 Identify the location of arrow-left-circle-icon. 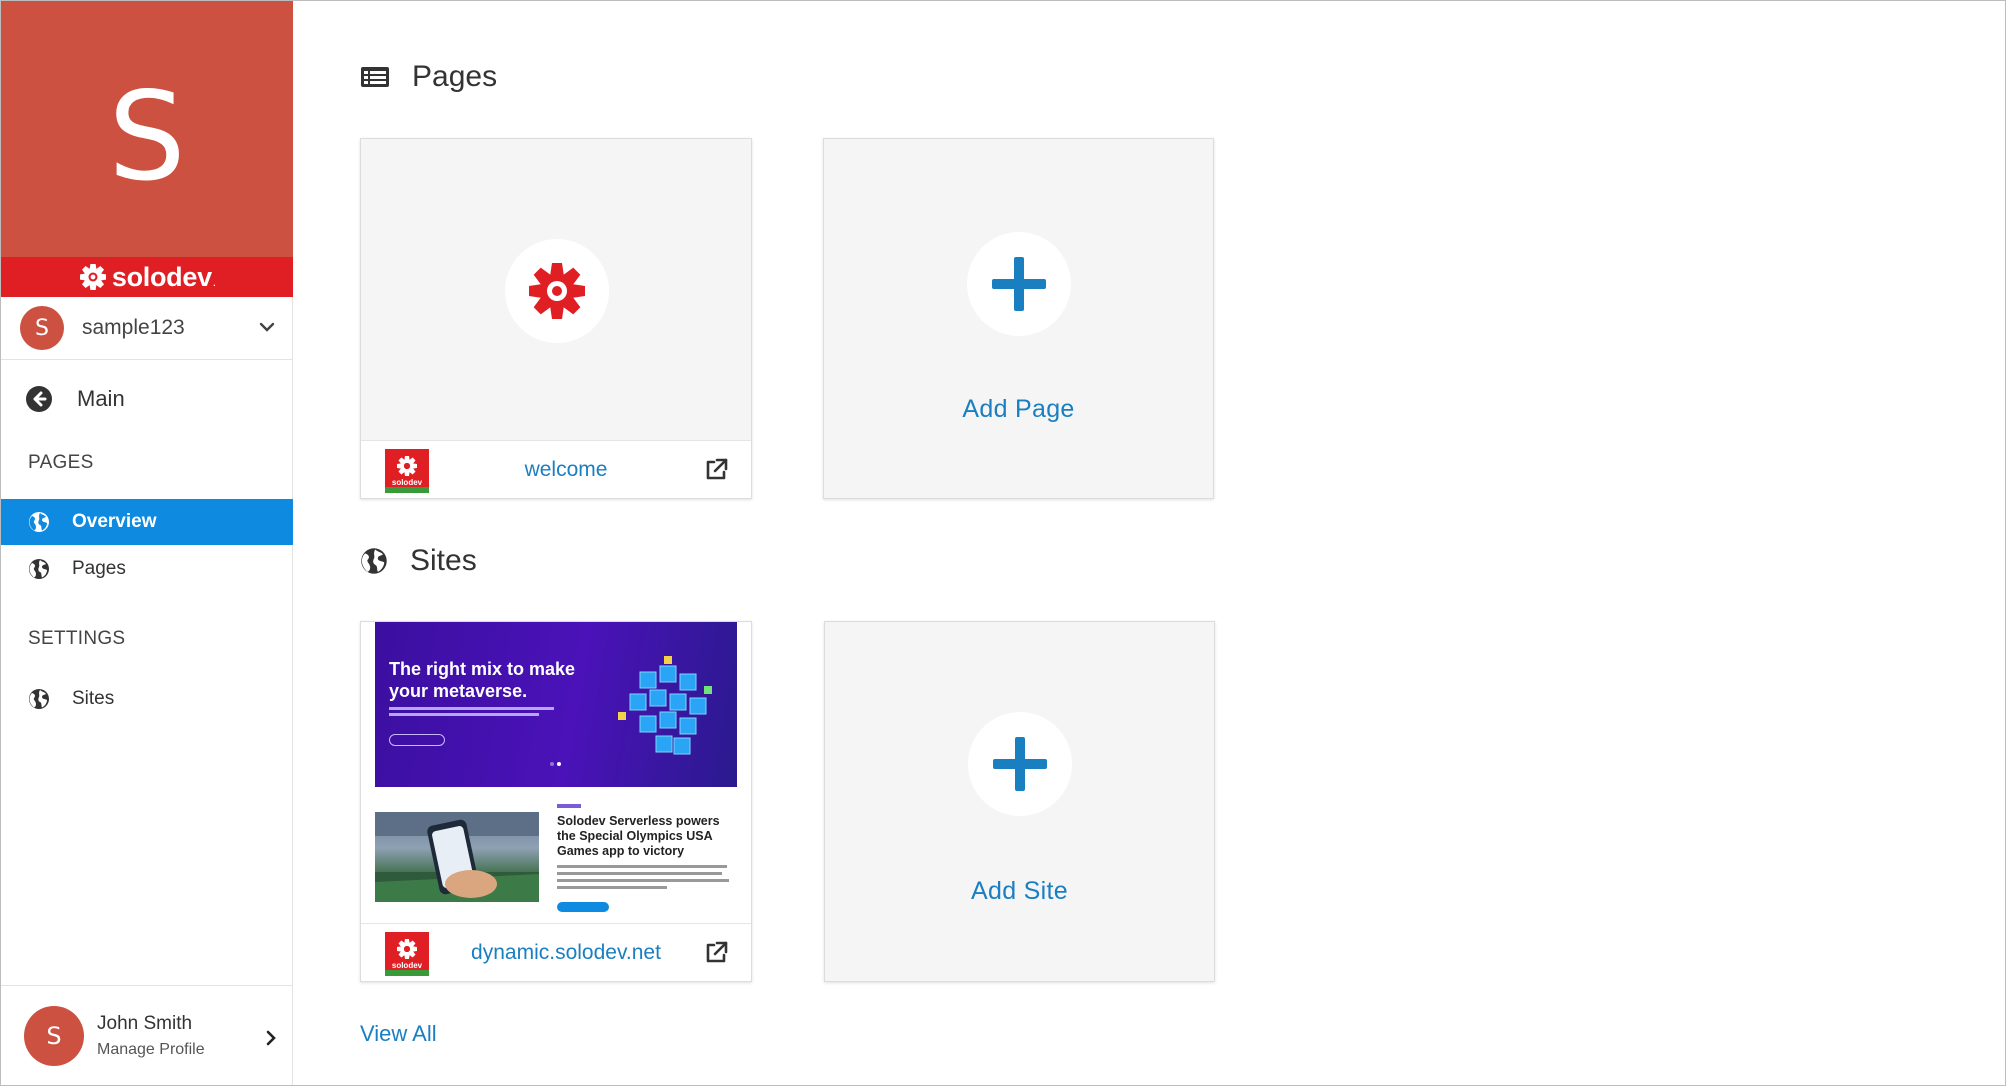
(39, 399).